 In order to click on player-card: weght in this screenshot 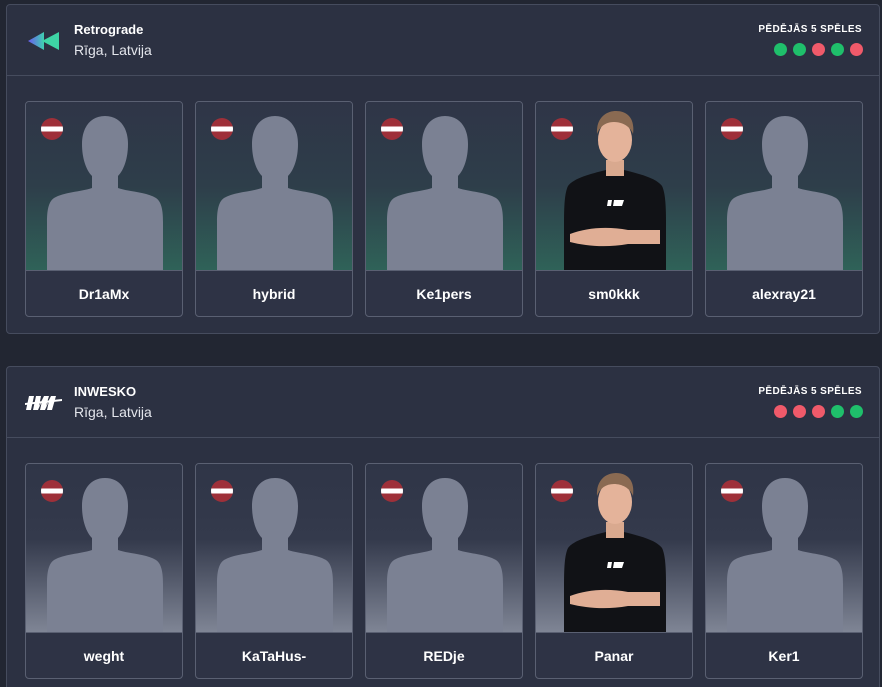, I will do `click(104, 571)`.